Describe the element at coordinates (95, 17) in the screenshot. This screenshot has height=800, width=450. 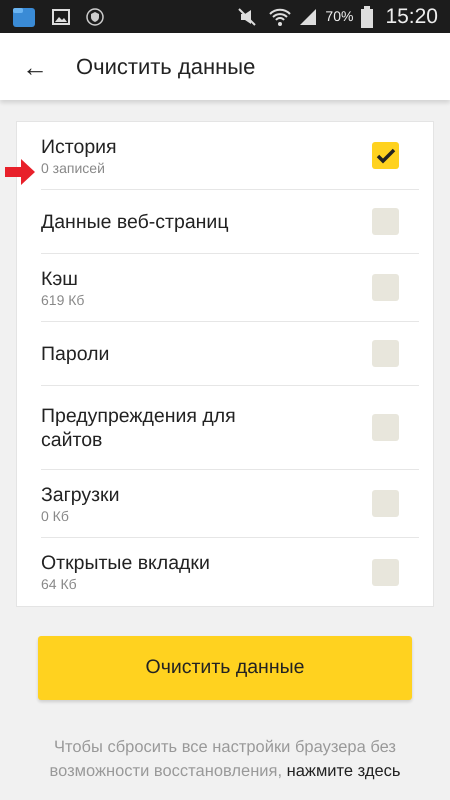
I see `shield-icon` at that location.